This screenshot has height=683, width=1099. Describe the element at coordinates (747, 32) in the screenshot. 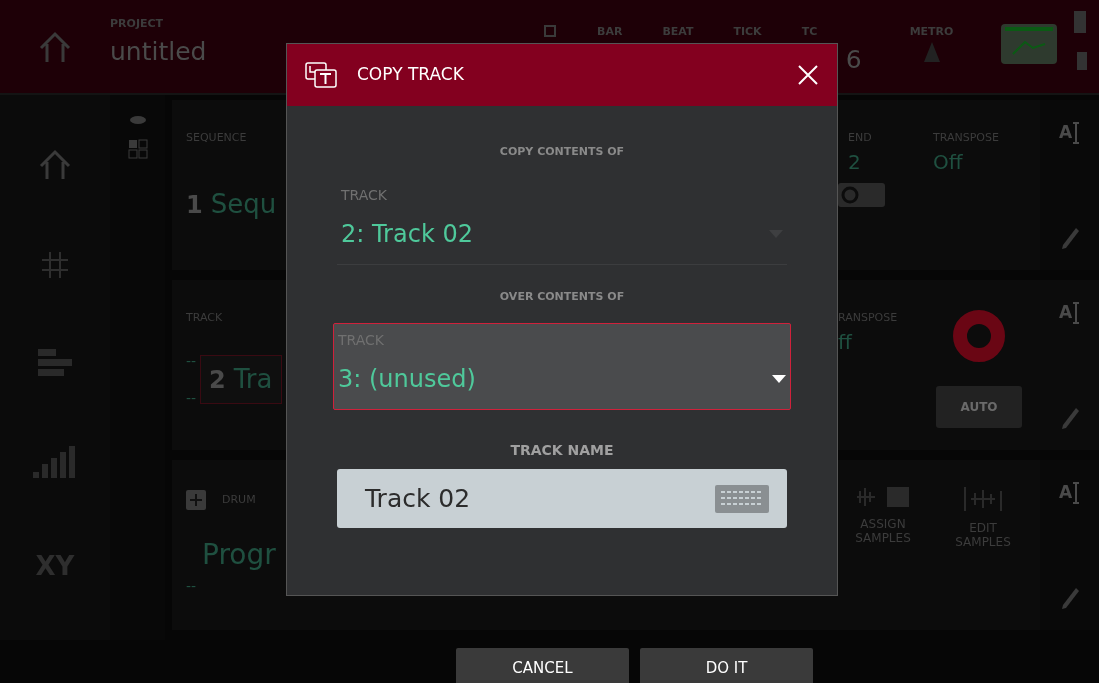

I see `counter-label: TICK` at that location.